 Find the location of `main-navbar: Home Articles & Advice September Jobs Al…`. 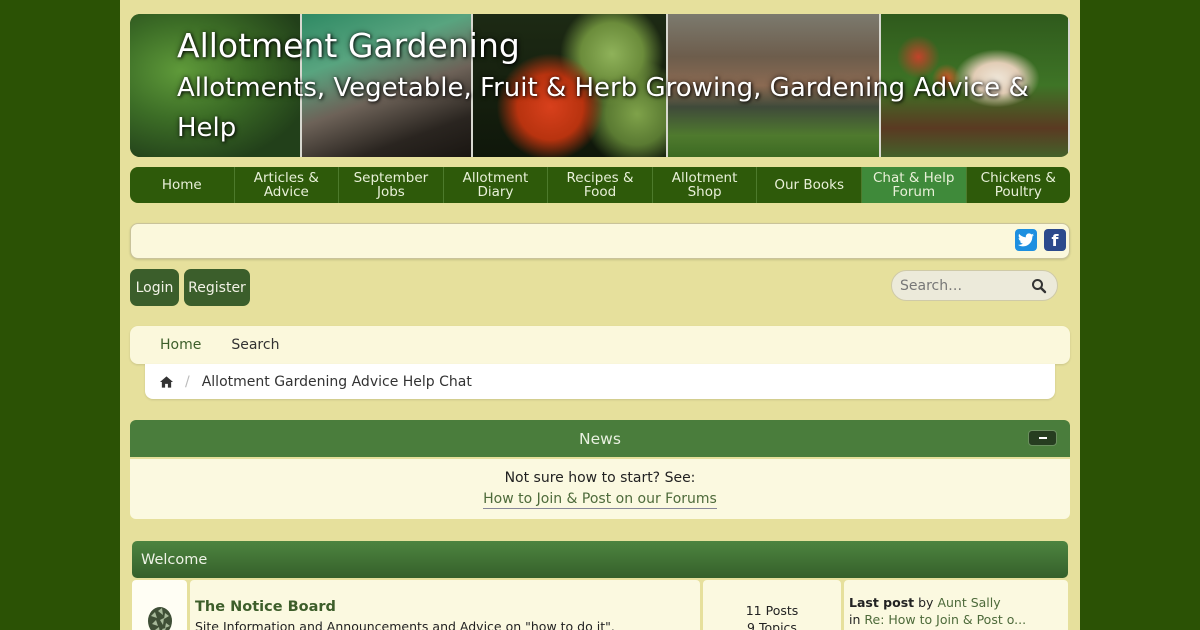

main-navbar: Home Articles & Advice September Jobs Al… is located at coordinates (600, 185).